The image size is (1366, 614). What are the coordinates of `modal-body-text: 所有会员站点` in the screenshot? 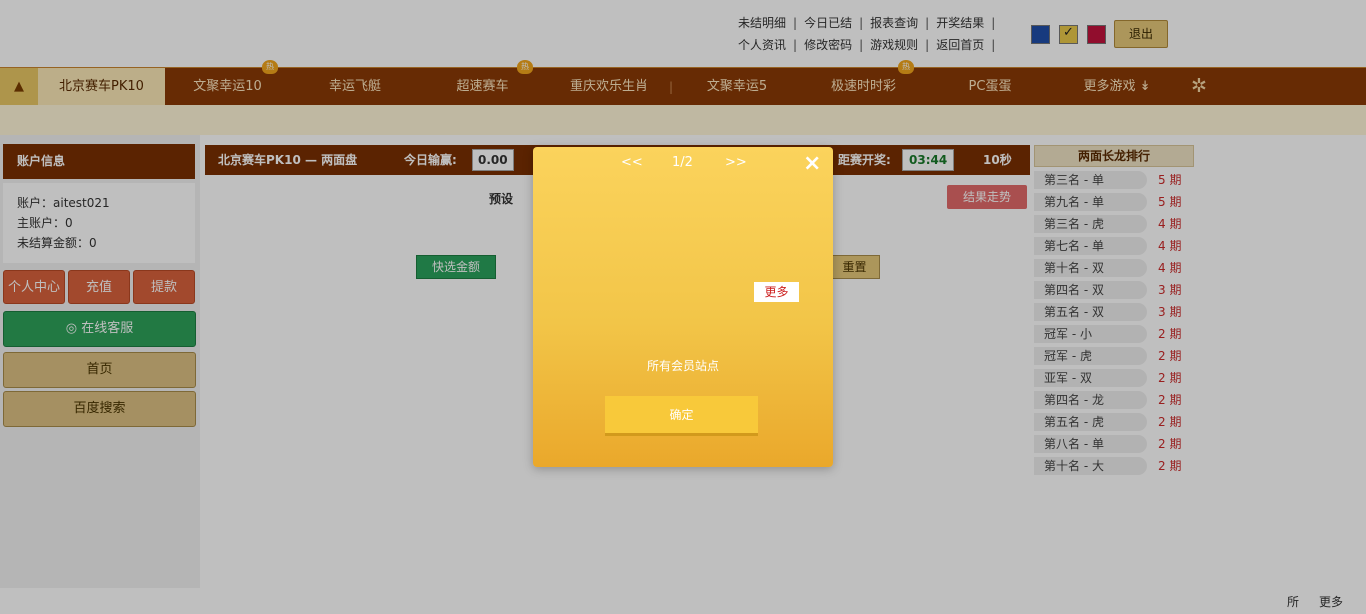 It's located at (682, 366).